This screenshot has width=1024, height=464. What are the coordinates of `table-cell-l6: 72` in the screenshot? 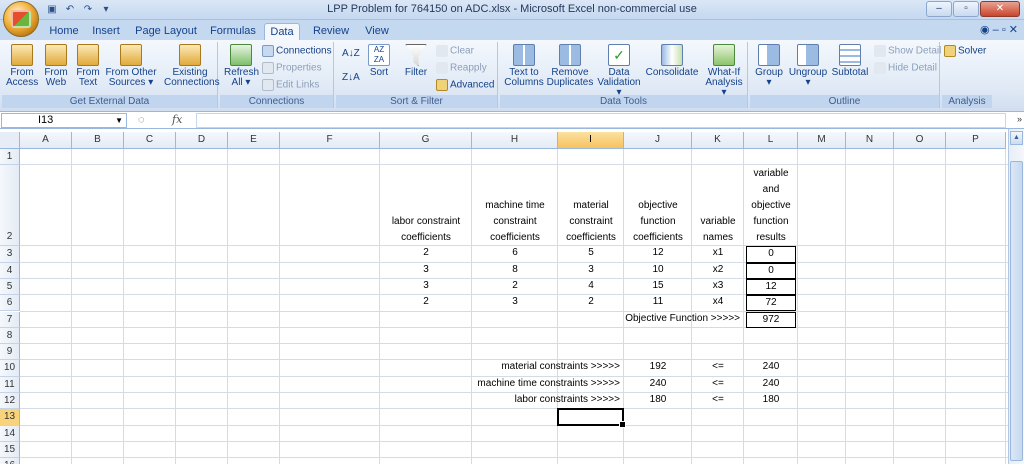 It's located at (771, 303).